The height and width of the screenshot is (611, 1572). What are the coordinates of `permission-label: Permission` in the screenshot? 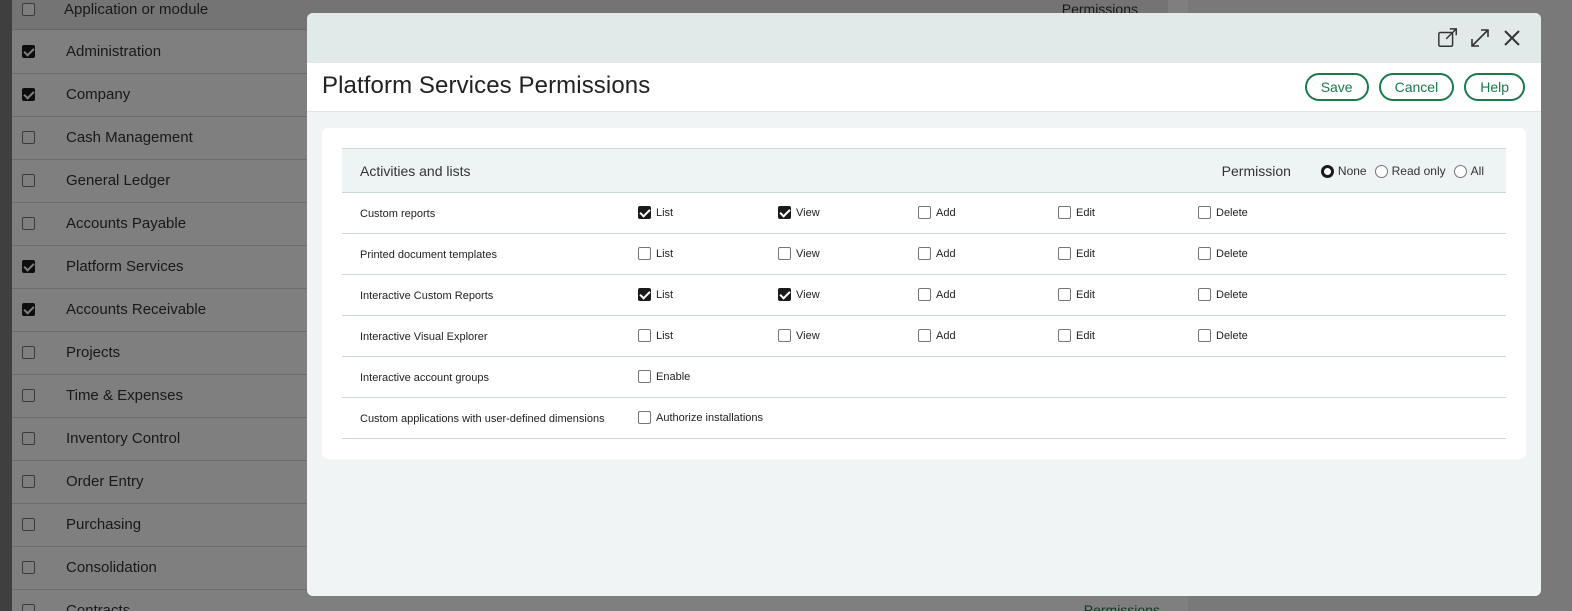 It's located at (1256, 171).